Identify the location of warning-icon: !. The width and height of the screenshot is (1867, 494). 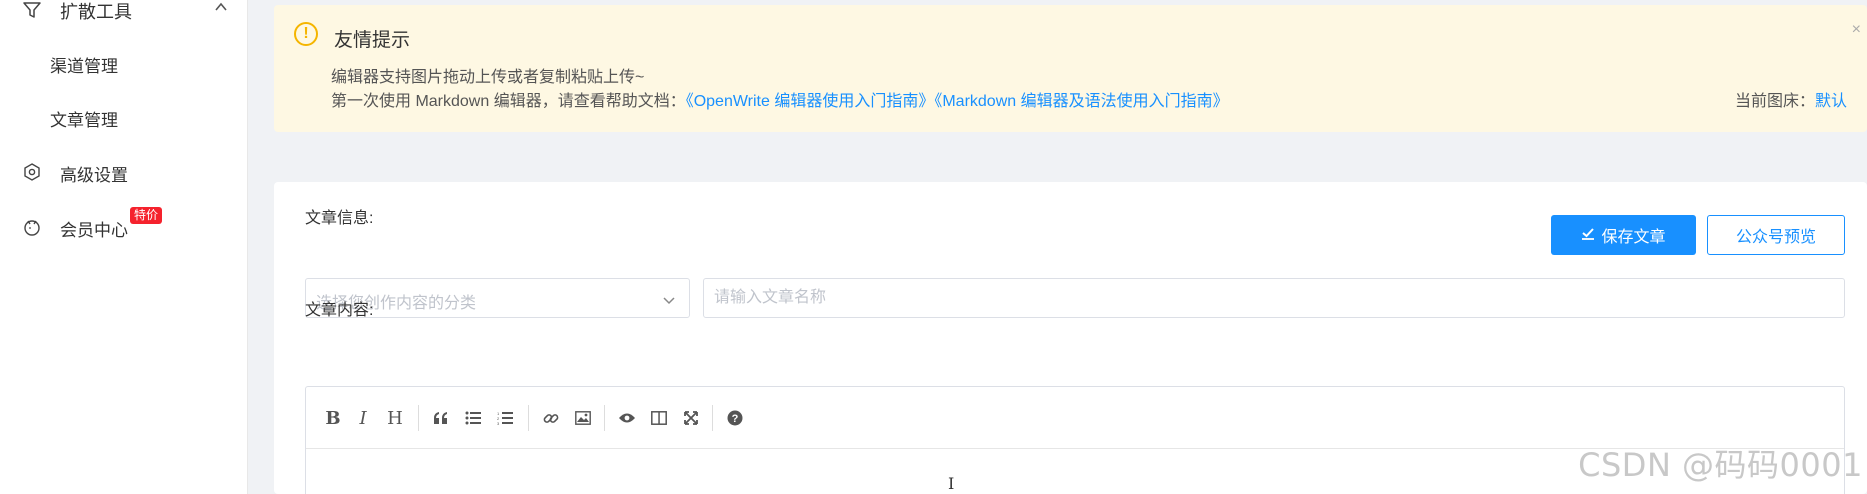
(306, 34).